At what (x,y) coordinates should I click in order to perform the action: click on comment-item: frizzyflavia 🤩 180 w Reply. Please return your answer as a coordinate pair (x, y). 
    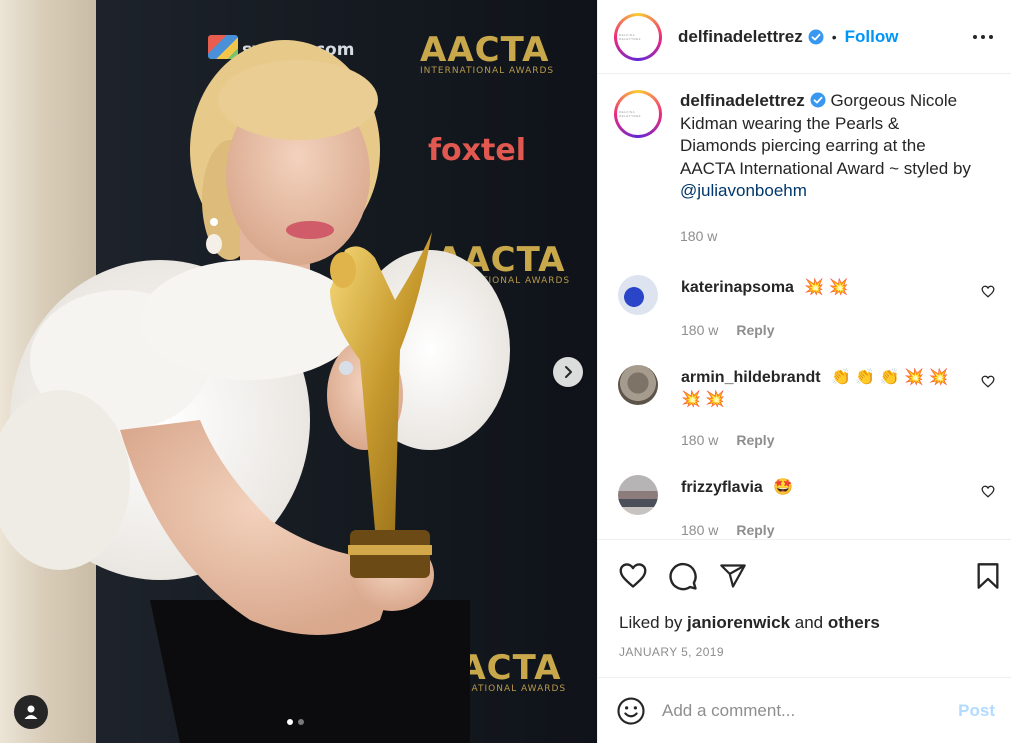
    Looking at the image, I should click on (804, 507).